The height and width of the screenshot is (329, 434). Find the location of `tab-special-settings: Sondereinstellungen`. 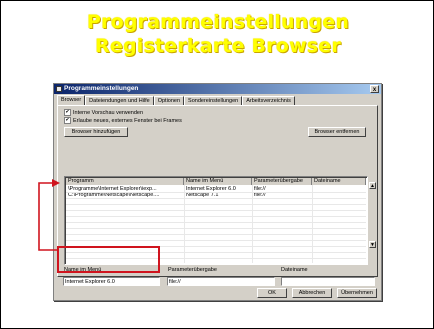

tab-special-settings: Sondereinstellungen is located at coordinates (213, 100).